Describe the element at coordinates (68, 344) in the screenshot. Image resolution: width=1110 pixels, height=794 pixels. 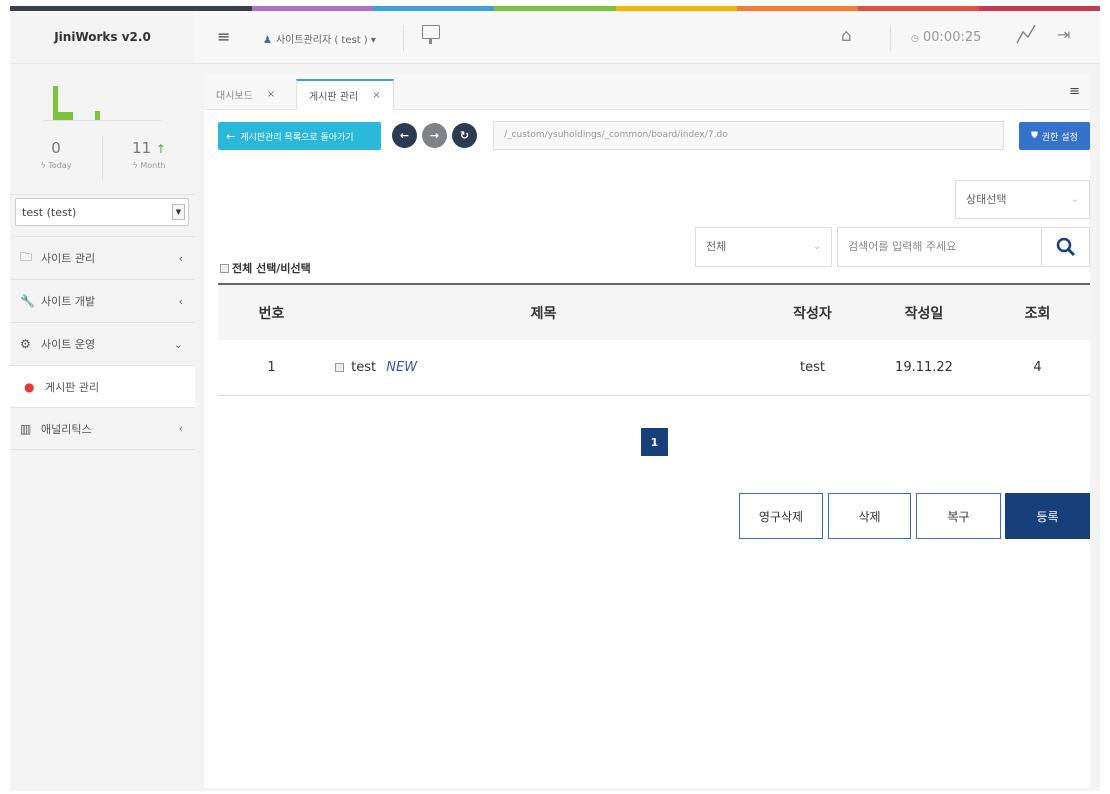
I see `sidebar-item-label: 사이트 운영` at that location.